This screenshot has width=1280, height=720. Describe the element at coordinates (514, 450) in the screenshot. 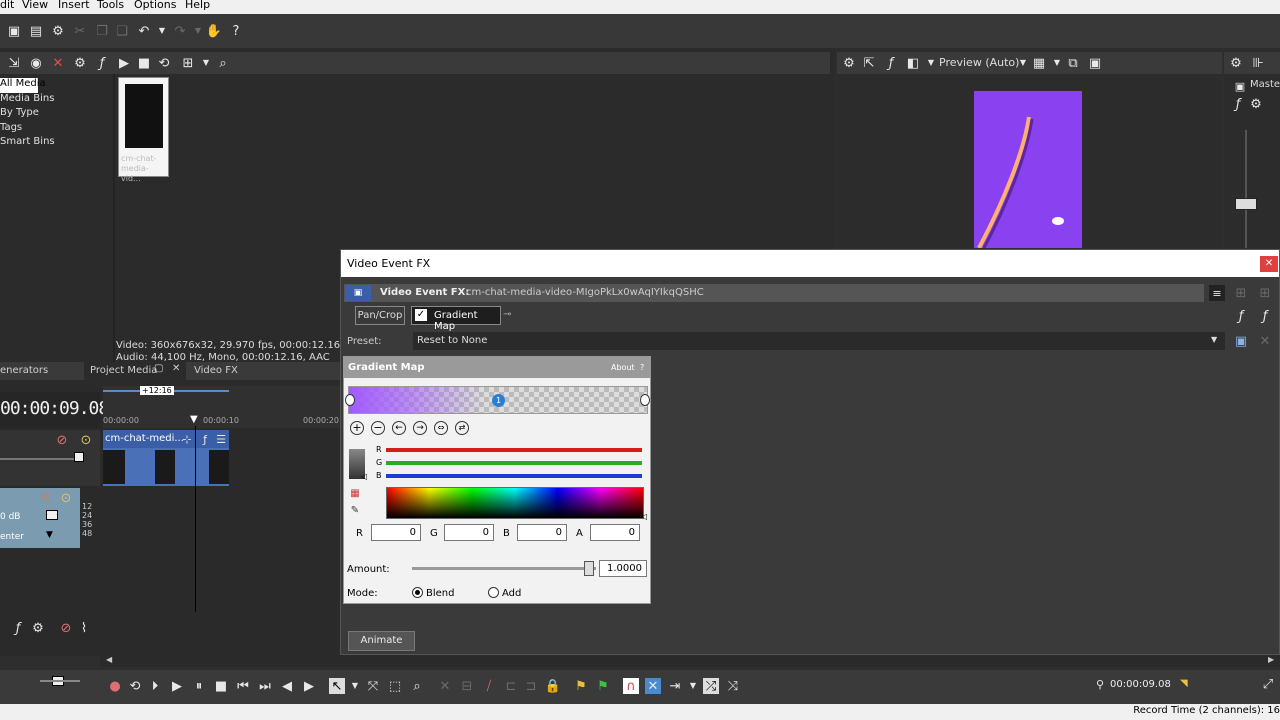

I see `r-slider` at that location.